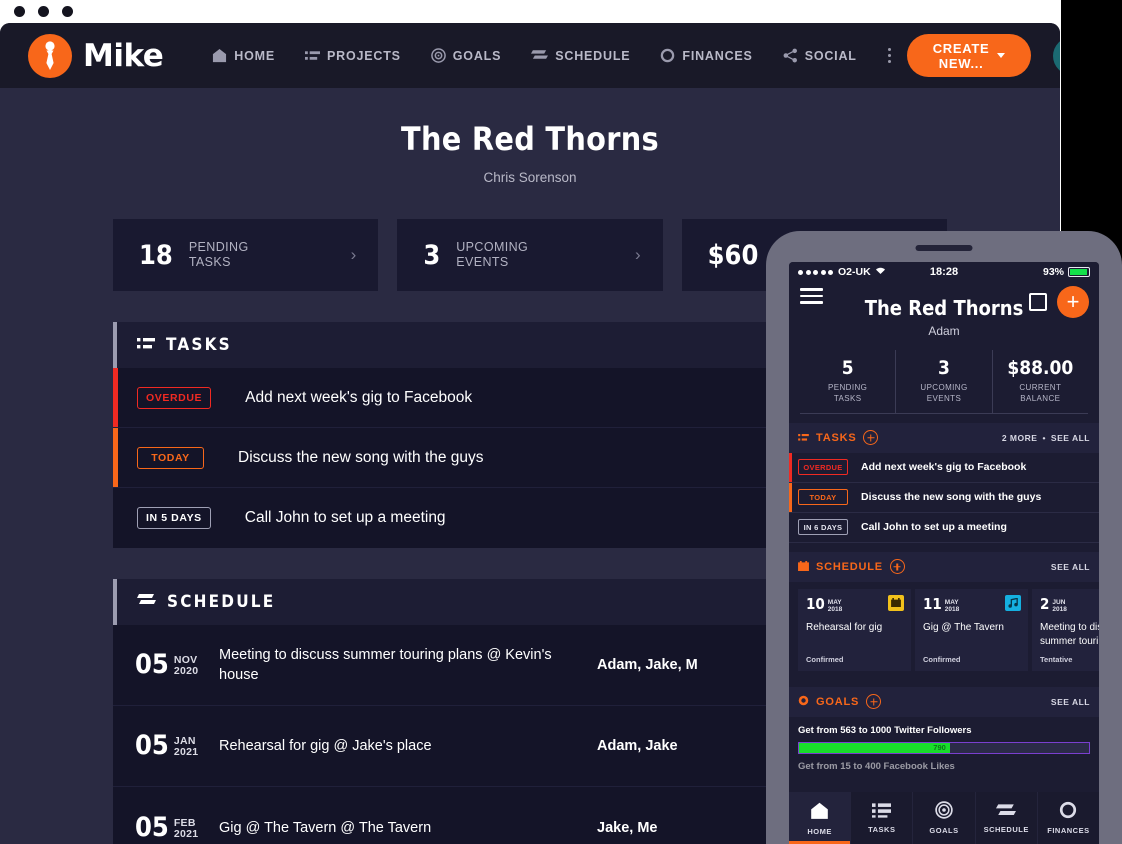 The height and width of the screenshot is (844, 1122). I want to click on stat-label-line2: EVENTS, so click(944, 398).